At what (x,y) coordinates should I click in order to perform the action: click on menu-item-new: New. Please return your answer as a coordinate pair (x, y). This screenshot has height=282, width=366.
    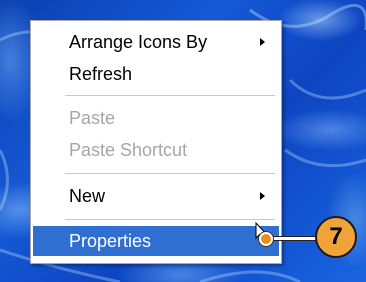
    Looking at the image, I should click on (156, 196).